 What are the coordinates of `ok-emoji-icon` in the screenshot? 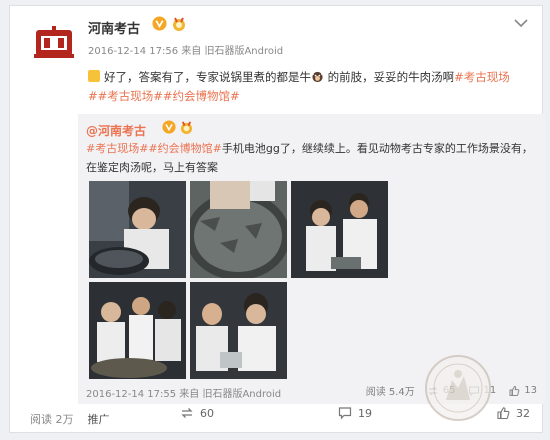 It's located at (94, 76).